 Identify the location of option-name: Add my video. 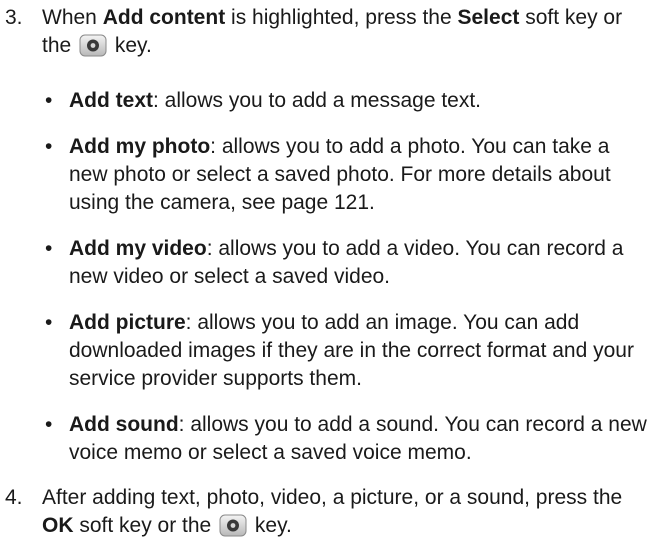
(138, 248).